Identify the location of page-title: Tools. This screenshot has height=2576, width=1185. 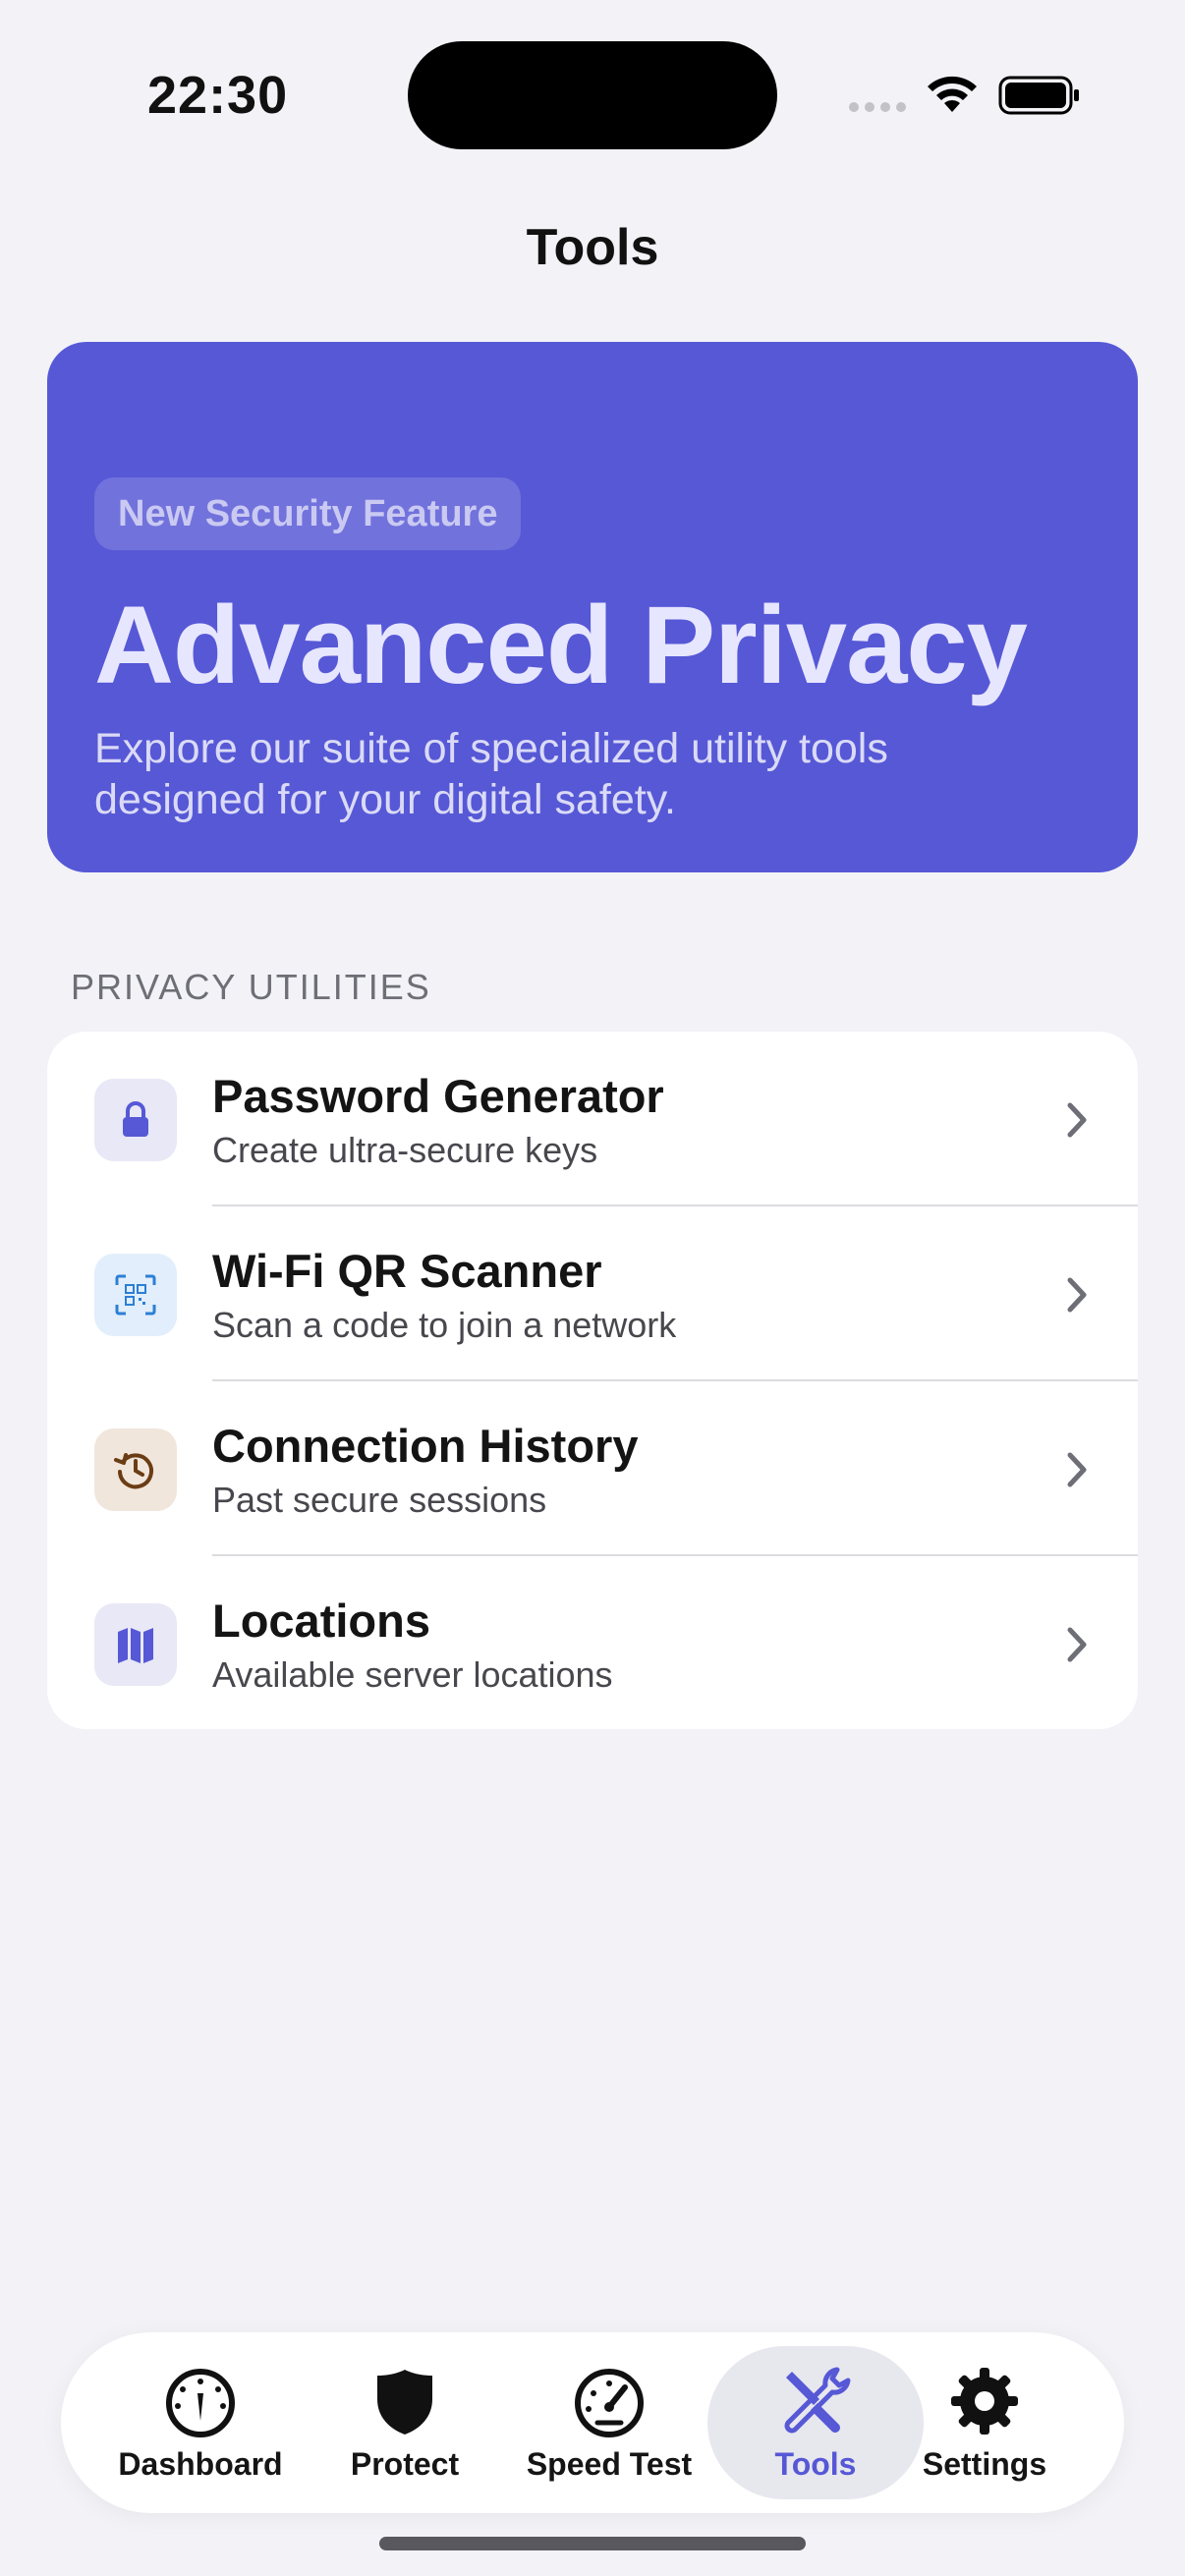
(592, 247).